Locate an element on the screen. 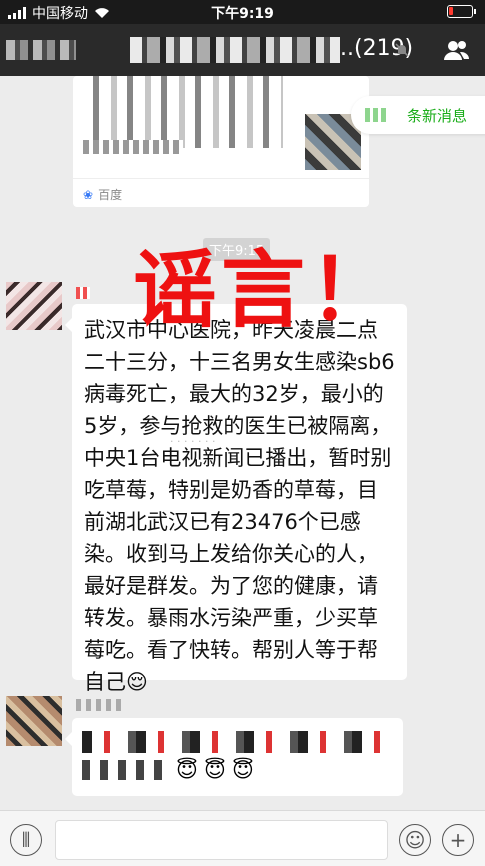 This screenshot has width=485, height=866. message-input is located at coordinates (221, 840).